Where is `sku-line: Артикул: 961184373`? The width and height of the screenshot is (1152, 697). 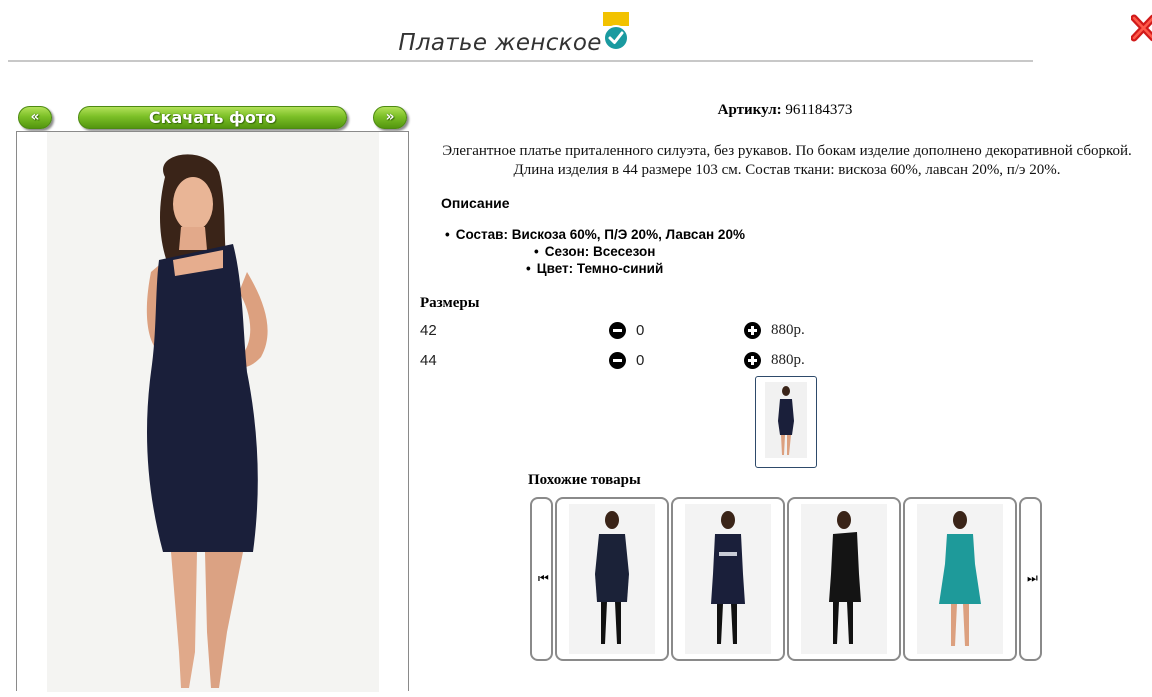 sku-line: Артикул: 961184373 is located at coordinates (785, 110).